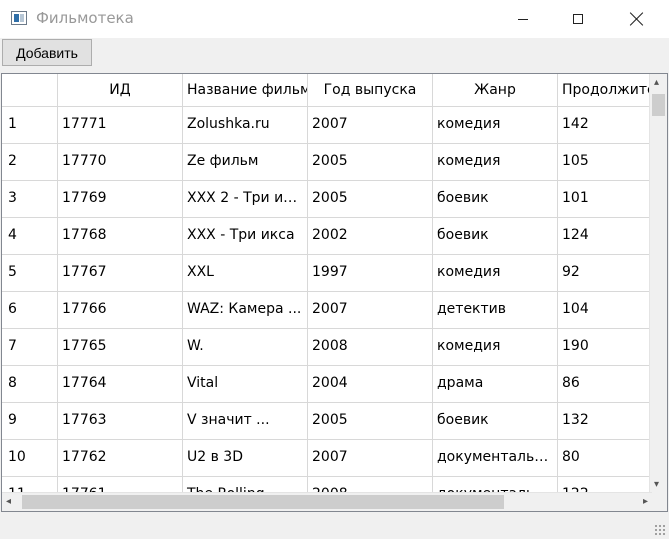 This screenshot has width=669, height=539. I want to click on maximize-button, so click(578, 19).